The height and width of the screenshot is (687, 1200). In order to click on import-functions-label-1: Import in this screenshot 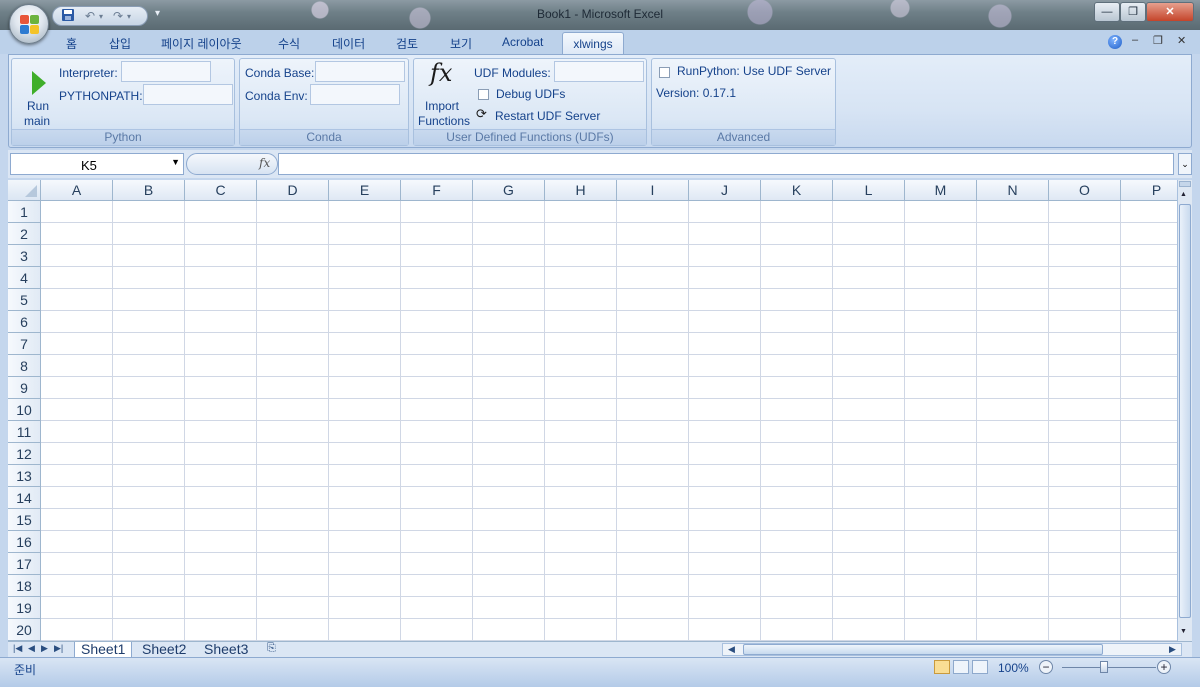, I will do `click(442, 106)`.